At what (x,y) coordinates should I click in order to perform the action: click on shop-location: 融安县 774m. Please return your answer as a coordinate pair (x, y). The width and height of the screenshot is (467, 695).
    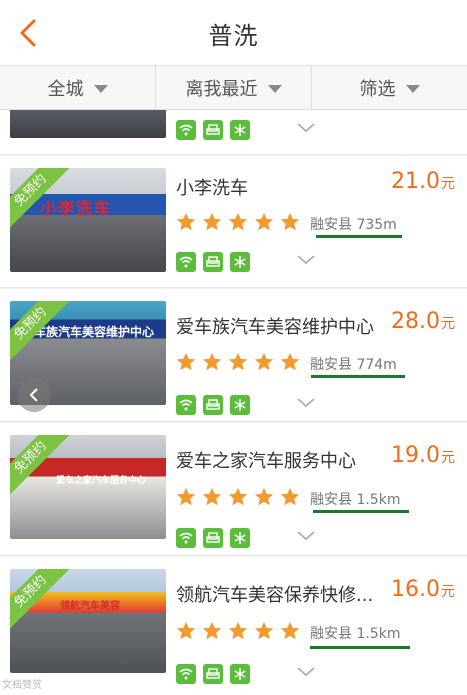
    Looking at the image, I should click on (353, 364).